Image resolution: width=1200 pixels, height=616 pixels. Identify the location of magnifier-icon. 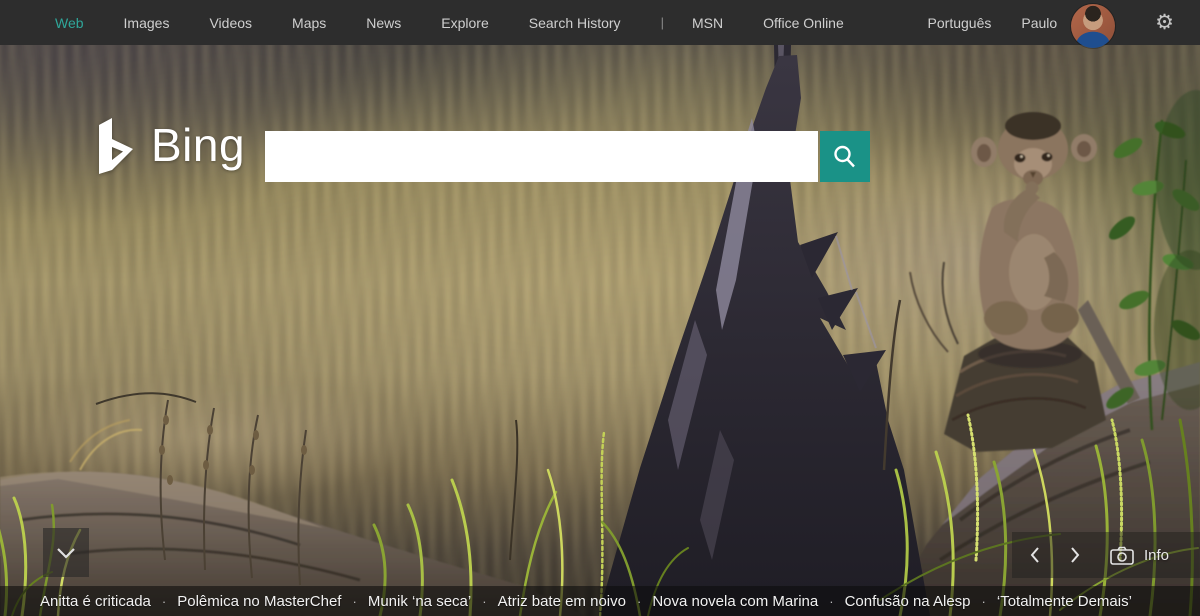
(844, 156).